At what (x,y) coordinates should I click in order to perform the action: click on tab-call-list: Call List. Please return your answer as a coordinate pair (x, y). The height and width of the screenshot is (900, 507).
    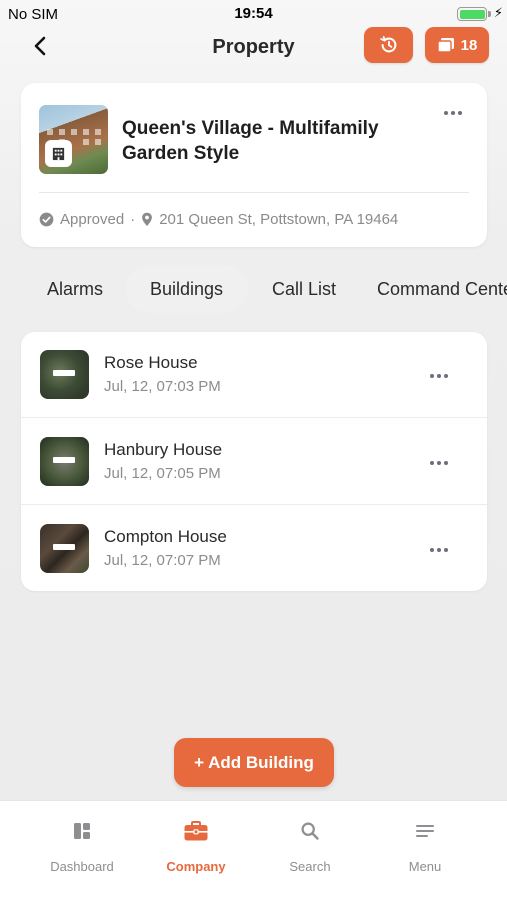
    Looking at the image, I should click on (304, 289).